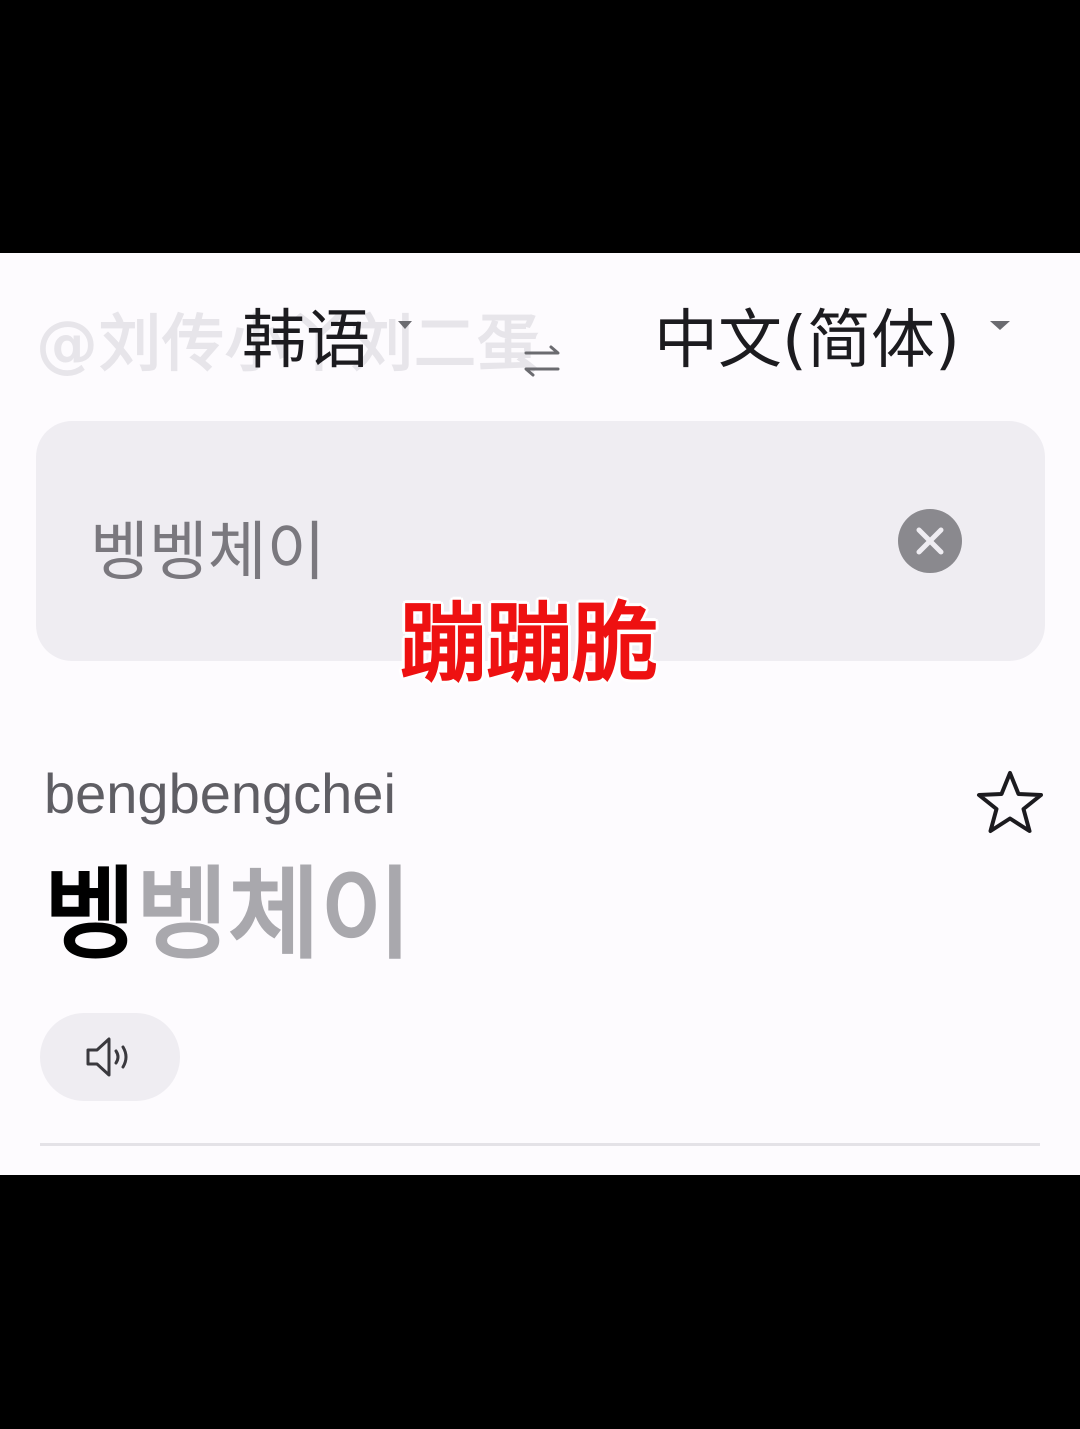 This screenshot has width=1080, height=1429. What do you see at coordinates (306, 335) in the screenshot?
I see `source-language-selector: 韩语` at bounding box center [306, 335].